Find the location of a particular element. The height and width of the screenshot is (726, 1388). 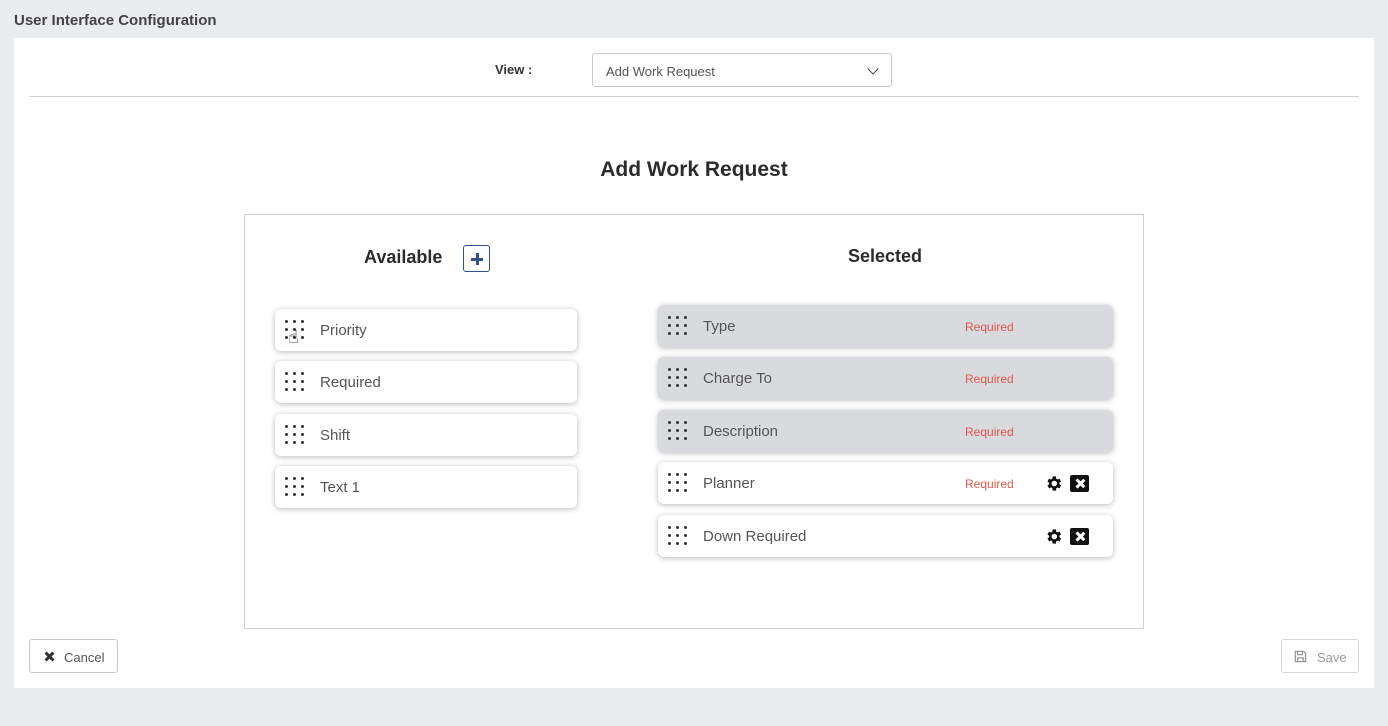

save-label: Save is located at coordinates (1332, 657).